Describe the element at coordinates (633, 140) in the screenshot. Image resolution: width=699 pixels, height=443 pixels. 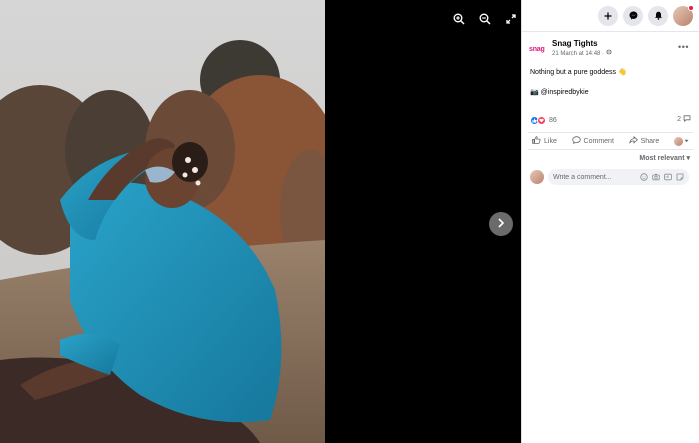
I see `share-icon` at that location.